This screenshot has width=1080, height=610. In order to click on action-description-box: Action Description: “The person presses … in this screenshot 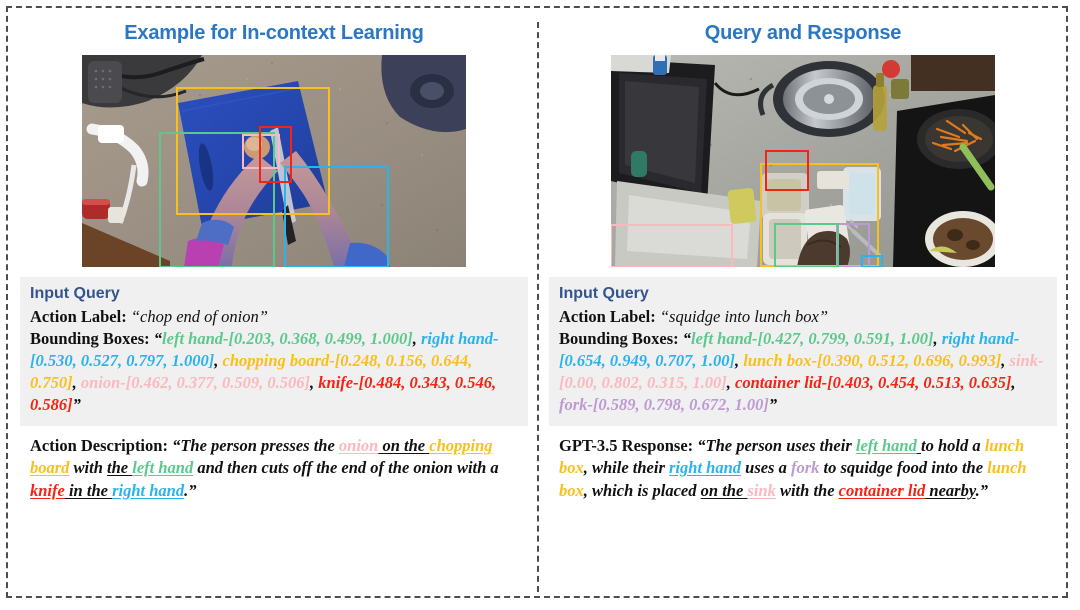, I will do `click(274, 468)`.